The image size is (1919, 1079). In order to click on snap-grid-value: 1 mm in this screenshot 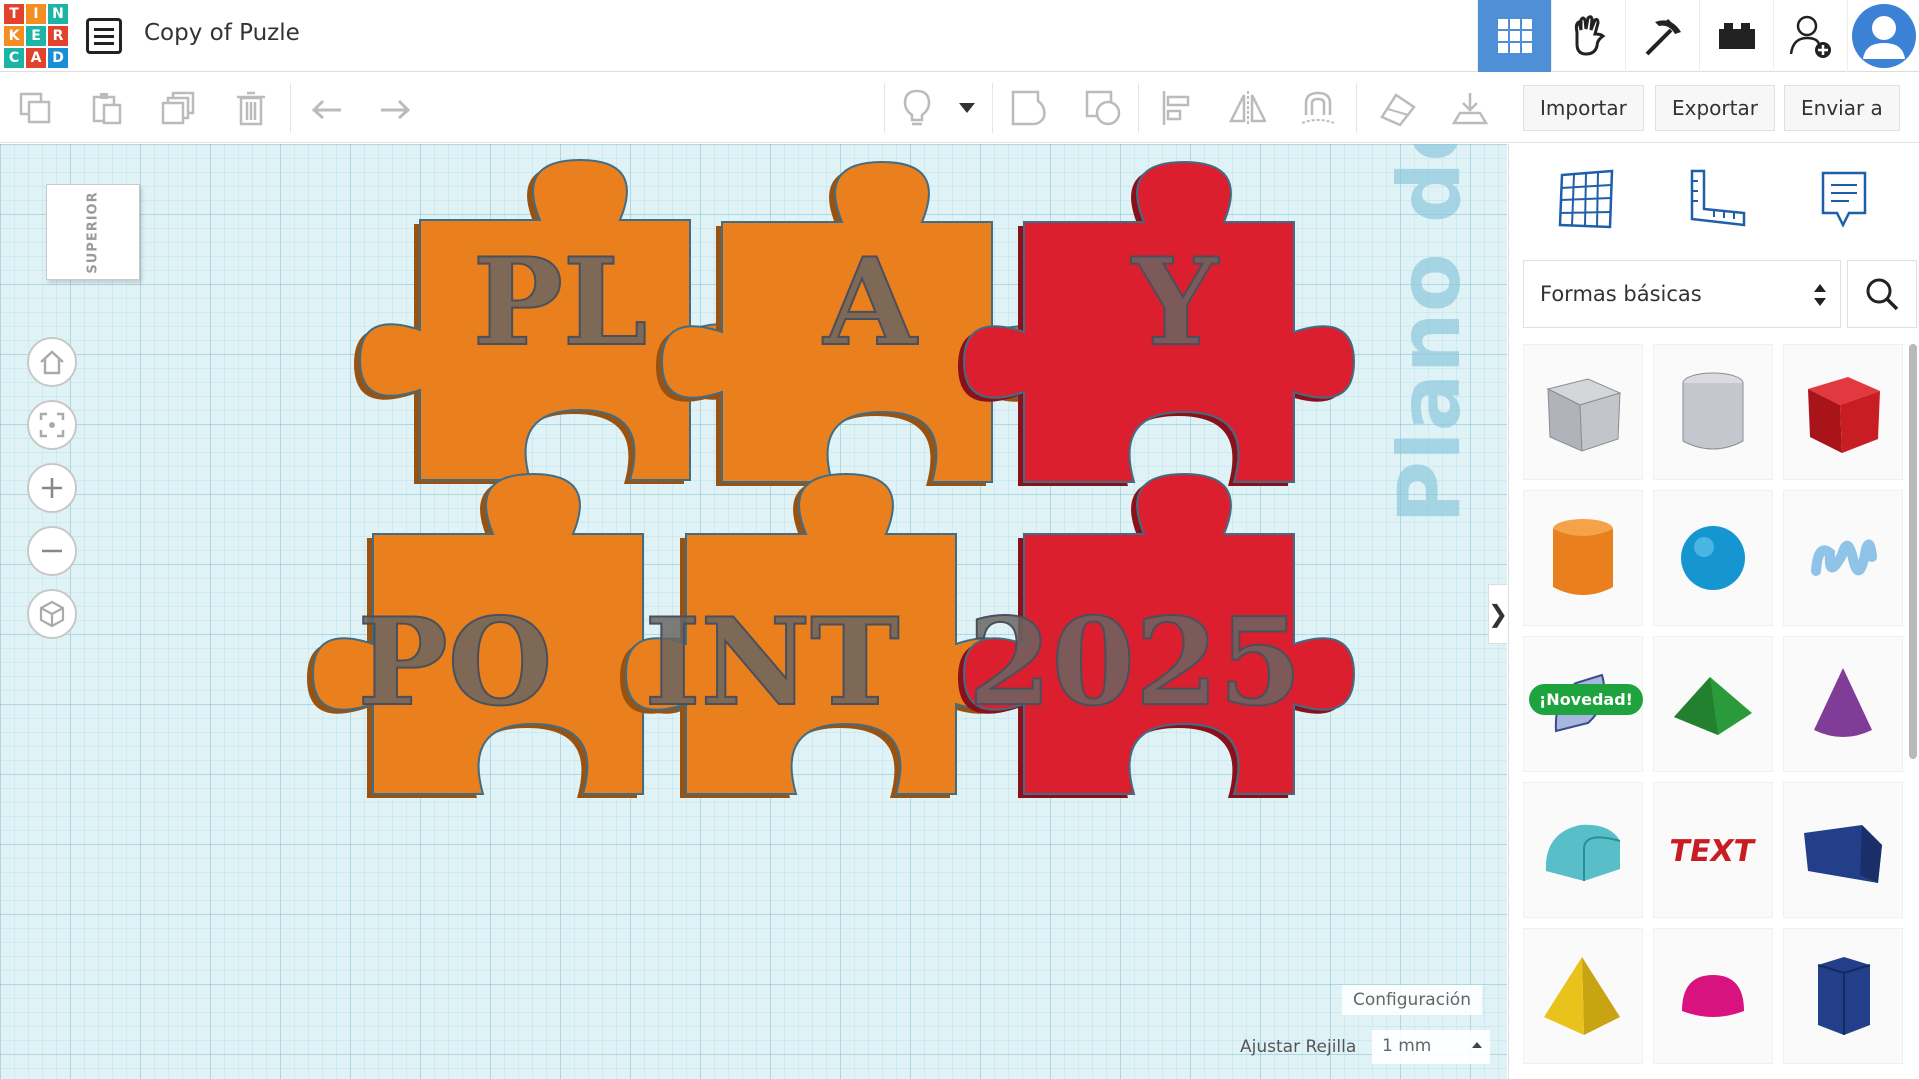, I will do `click(1407, 1046)`.